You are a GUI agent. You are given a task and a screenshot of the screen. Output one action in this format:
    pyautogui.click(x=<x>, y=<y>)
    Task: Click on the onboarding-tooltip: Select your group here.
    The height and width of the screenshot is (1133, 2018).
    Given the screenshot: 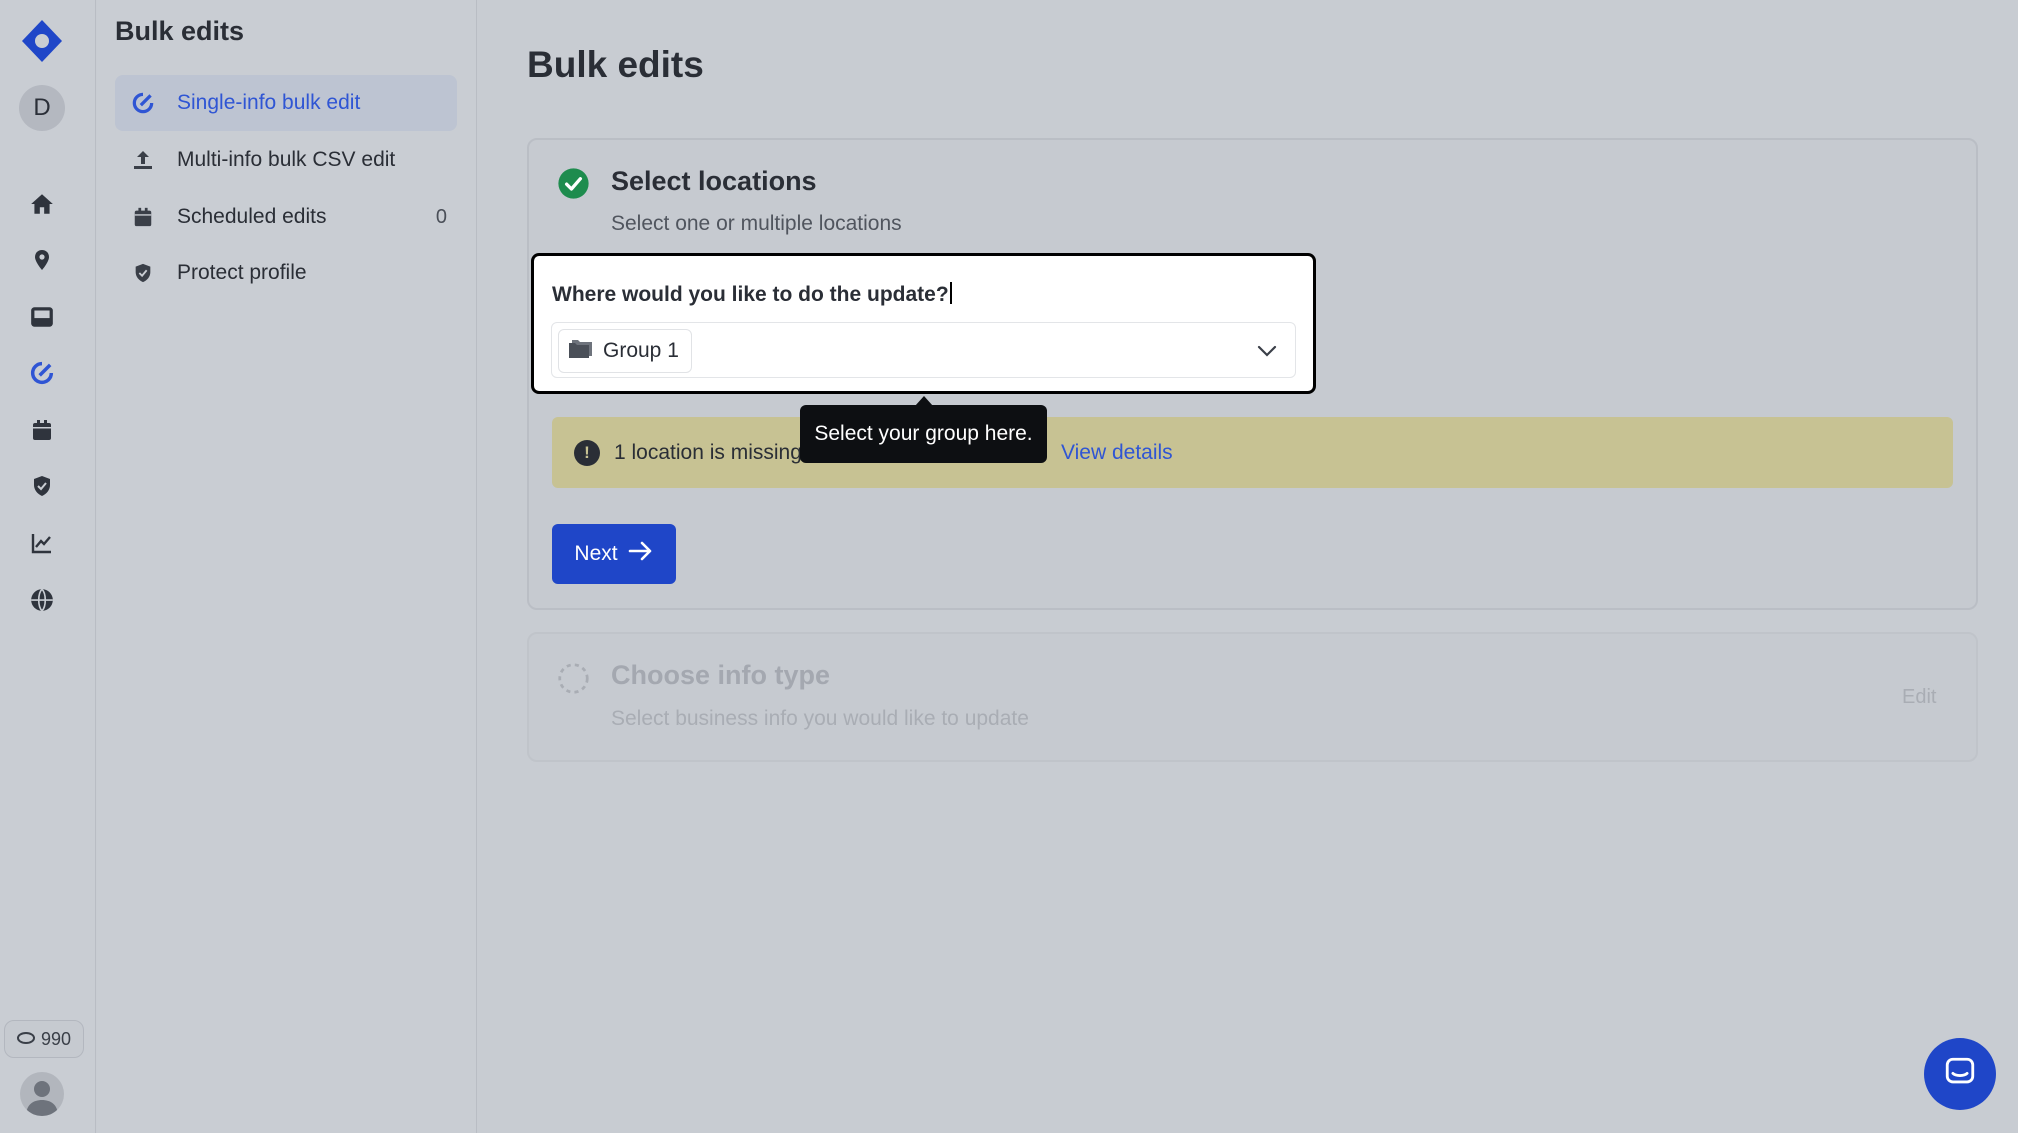 What is the action you would take?
    pyautogui.click(x=923, y=429)
    